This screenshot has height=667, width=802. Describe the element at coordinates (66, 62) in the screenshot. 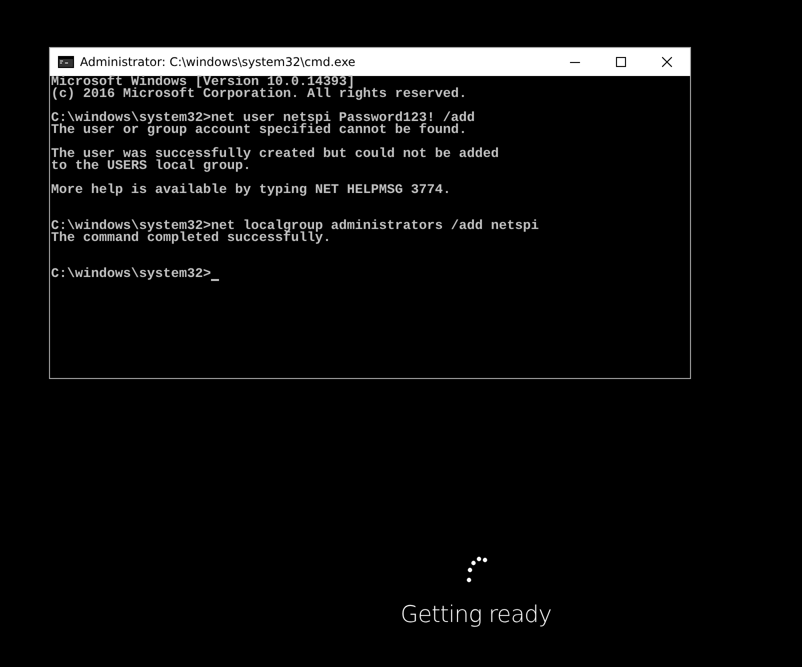

I see `console-app-icon` at that location.